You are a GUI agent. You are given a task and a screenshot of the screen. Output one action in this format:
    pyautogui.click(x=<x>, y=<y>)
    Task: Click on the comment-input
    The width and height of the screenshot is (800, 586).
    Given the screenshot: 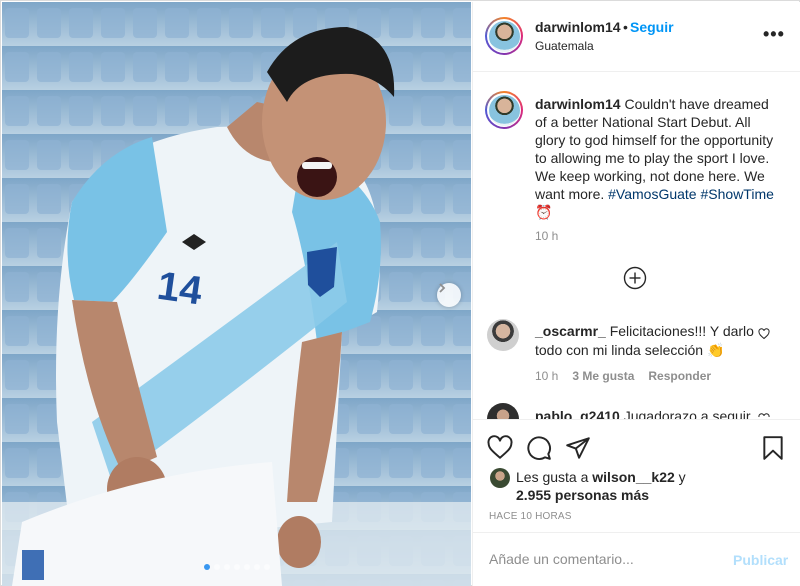 What is the action you would take?
    pyautogui.click(x=604, y=559)
    